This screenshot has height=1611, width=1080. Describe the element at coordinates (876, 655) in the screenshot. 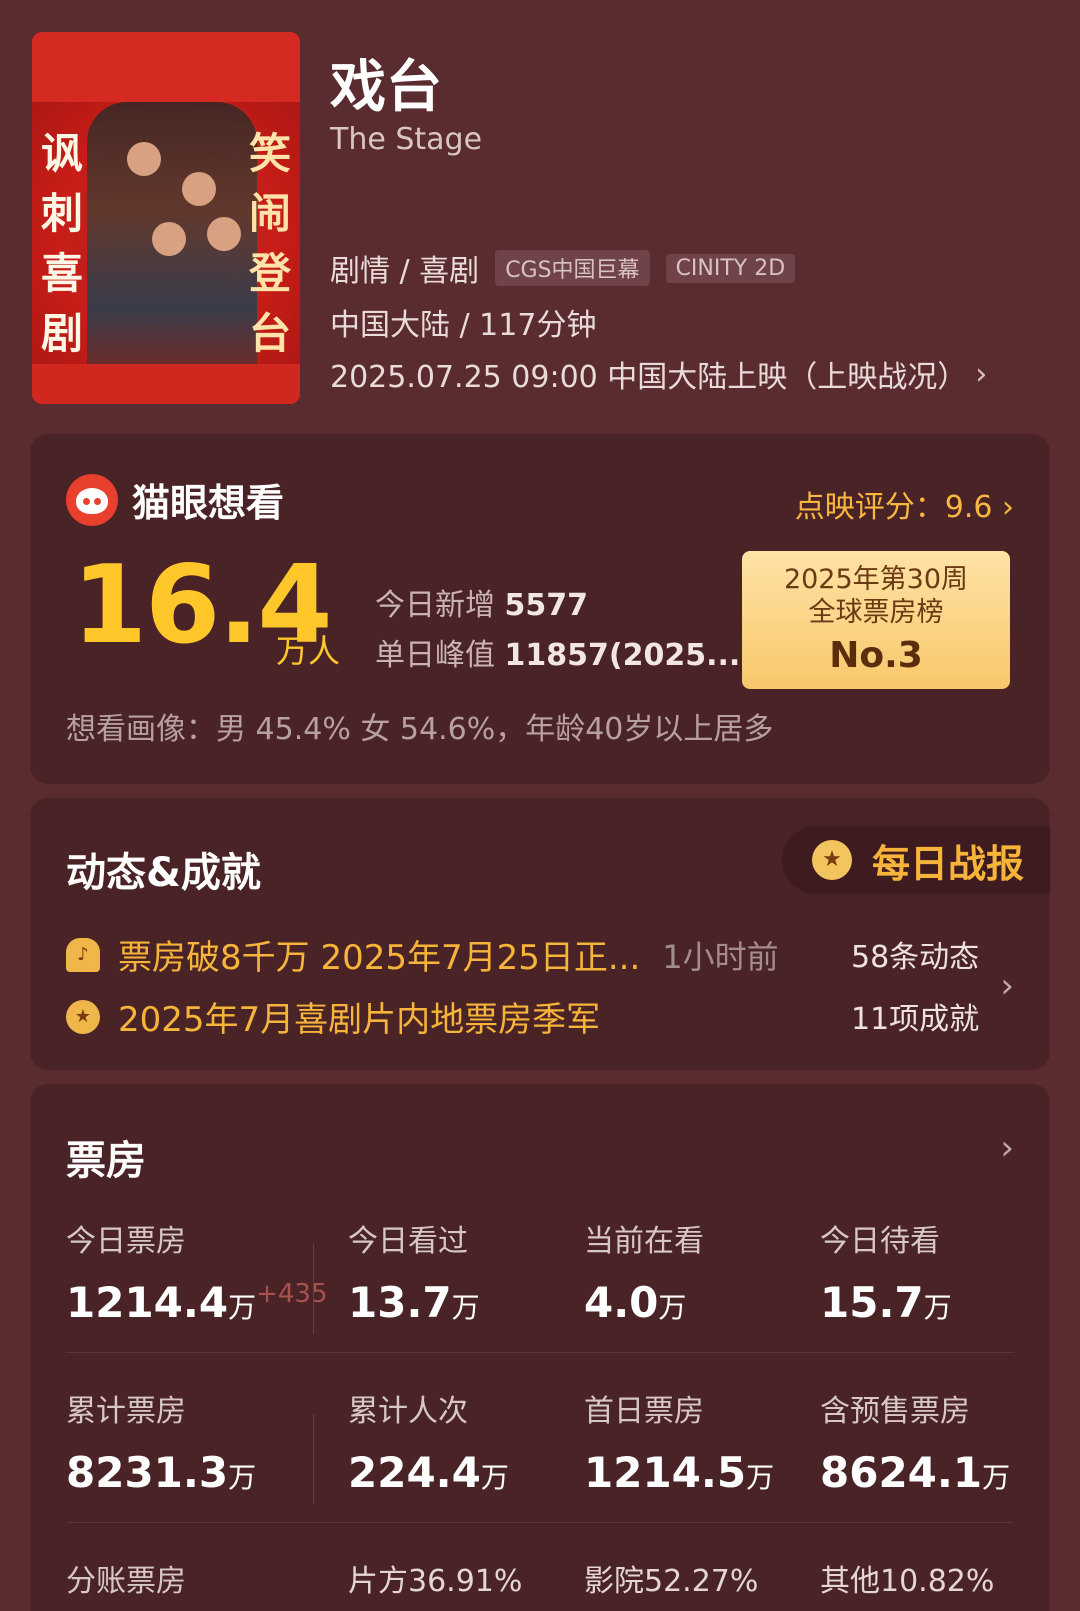

I see `rank-number: No.3` at that location.